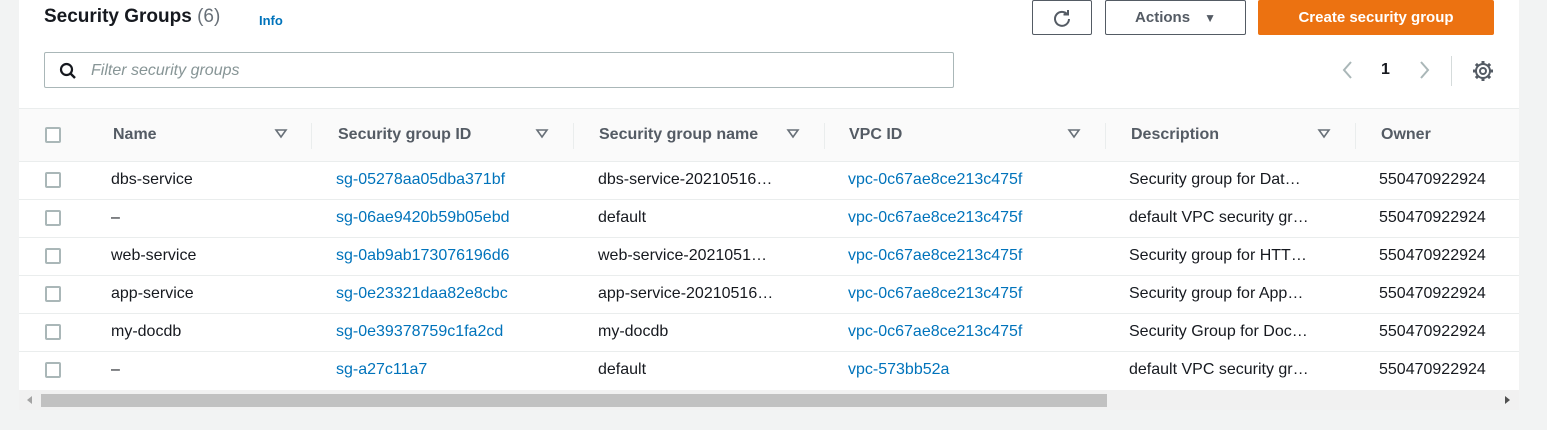  Describe the element at coordinates (1424, 70) in the screenshot. I see `next-page-icon` at that location.